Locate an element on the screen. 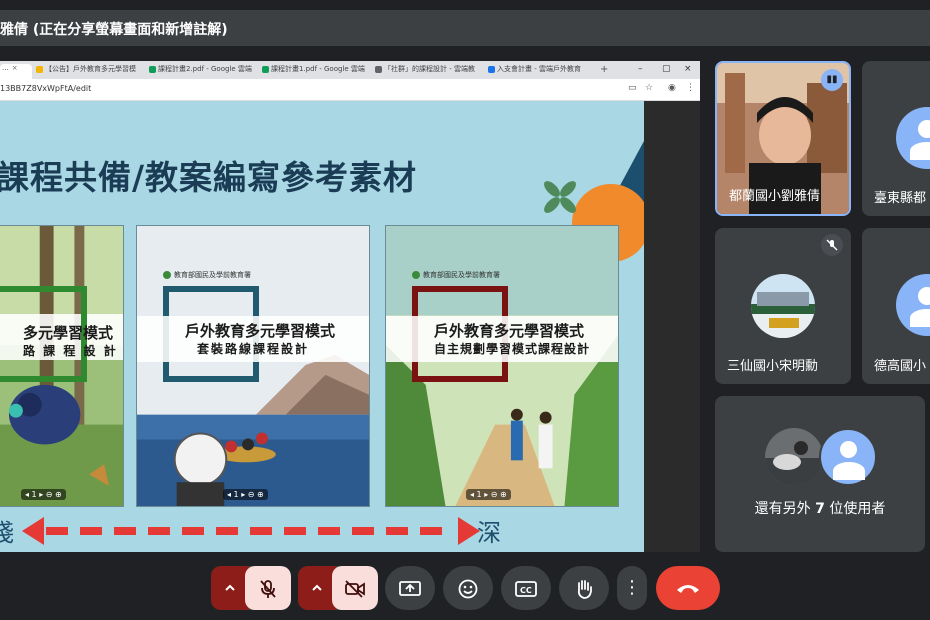 This screenshot has width=930, height=620. camera-off-icon is located at coordinates (355, 588).